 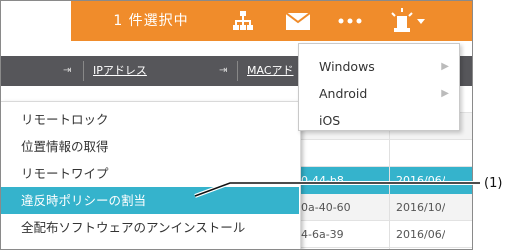 What do you see at coordinates (493, 183) in the screenshot?
I see `callout-label: (1)` at bounding box center [493, 183].